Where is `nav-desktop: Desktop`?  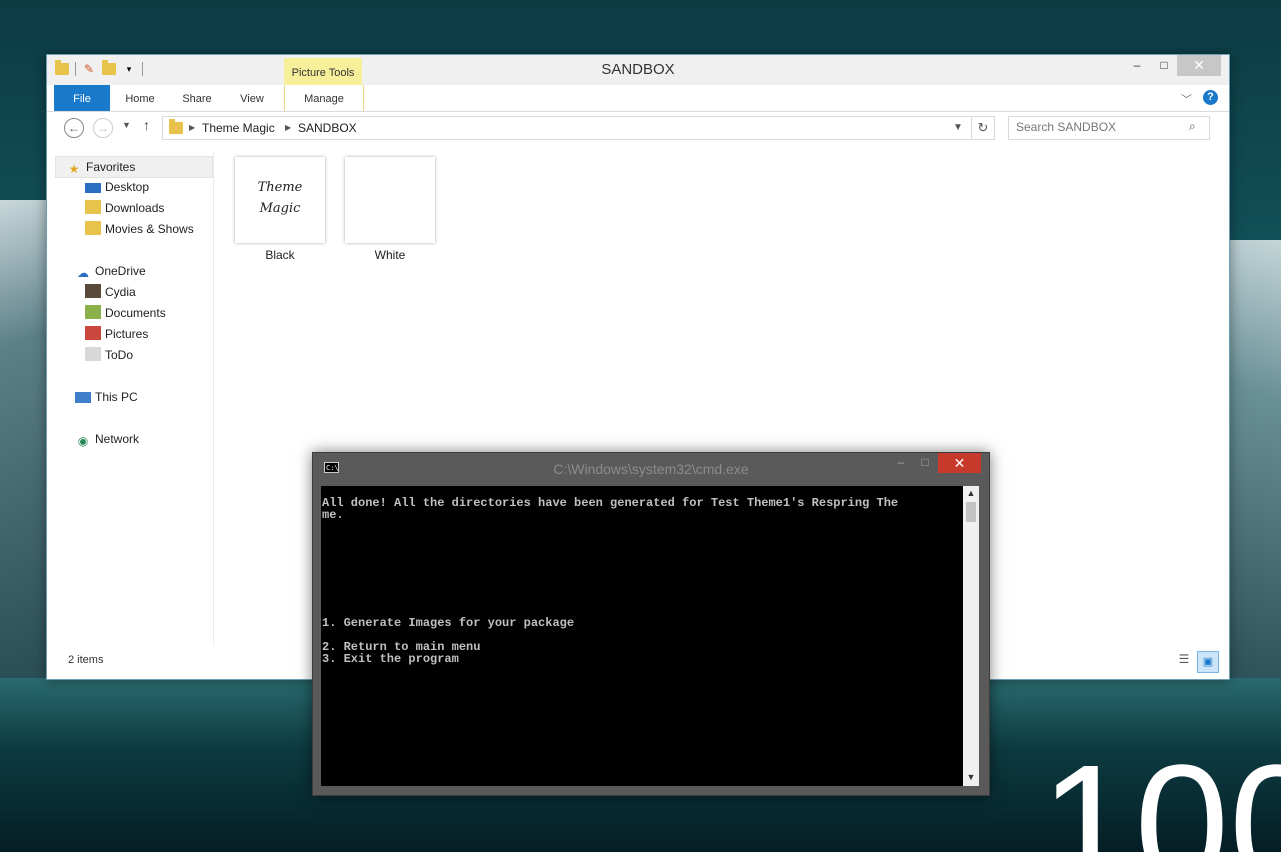 nav-desktop: Desktop is located at coordinates (117, 187).